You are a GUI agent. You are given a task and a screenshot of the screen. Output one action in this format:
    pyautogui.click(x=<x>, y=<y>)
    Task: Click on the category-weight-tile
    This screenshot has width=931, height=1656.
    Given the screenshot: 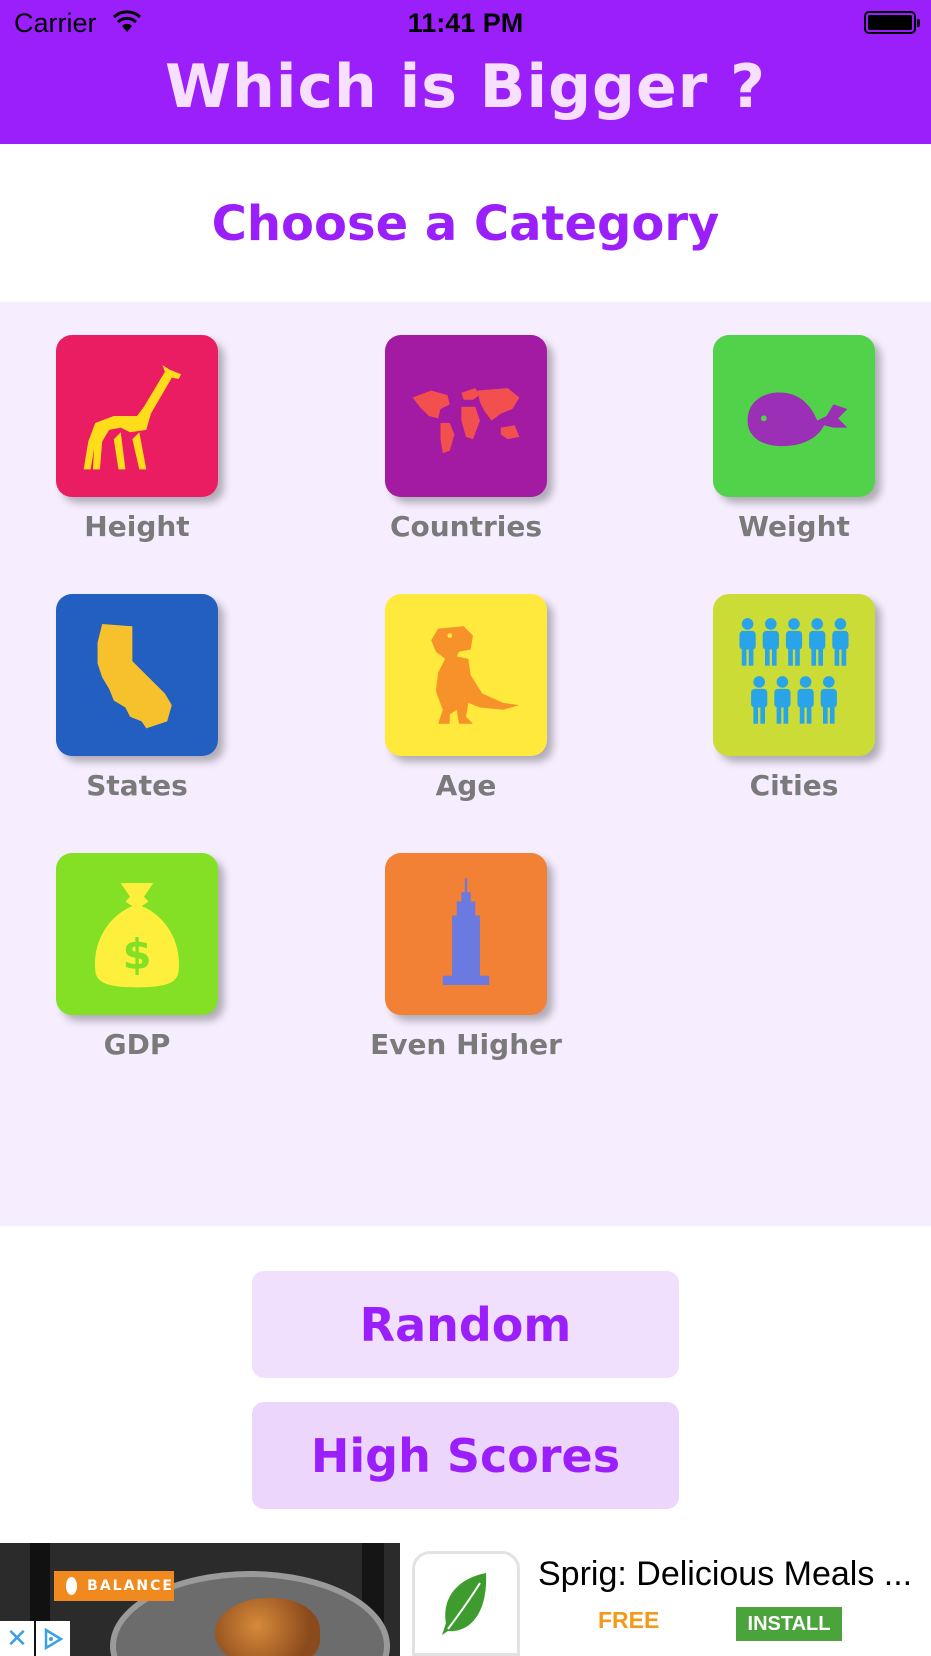 What is the action you would take?
    pyautogui.click(x=794, y=416)
    